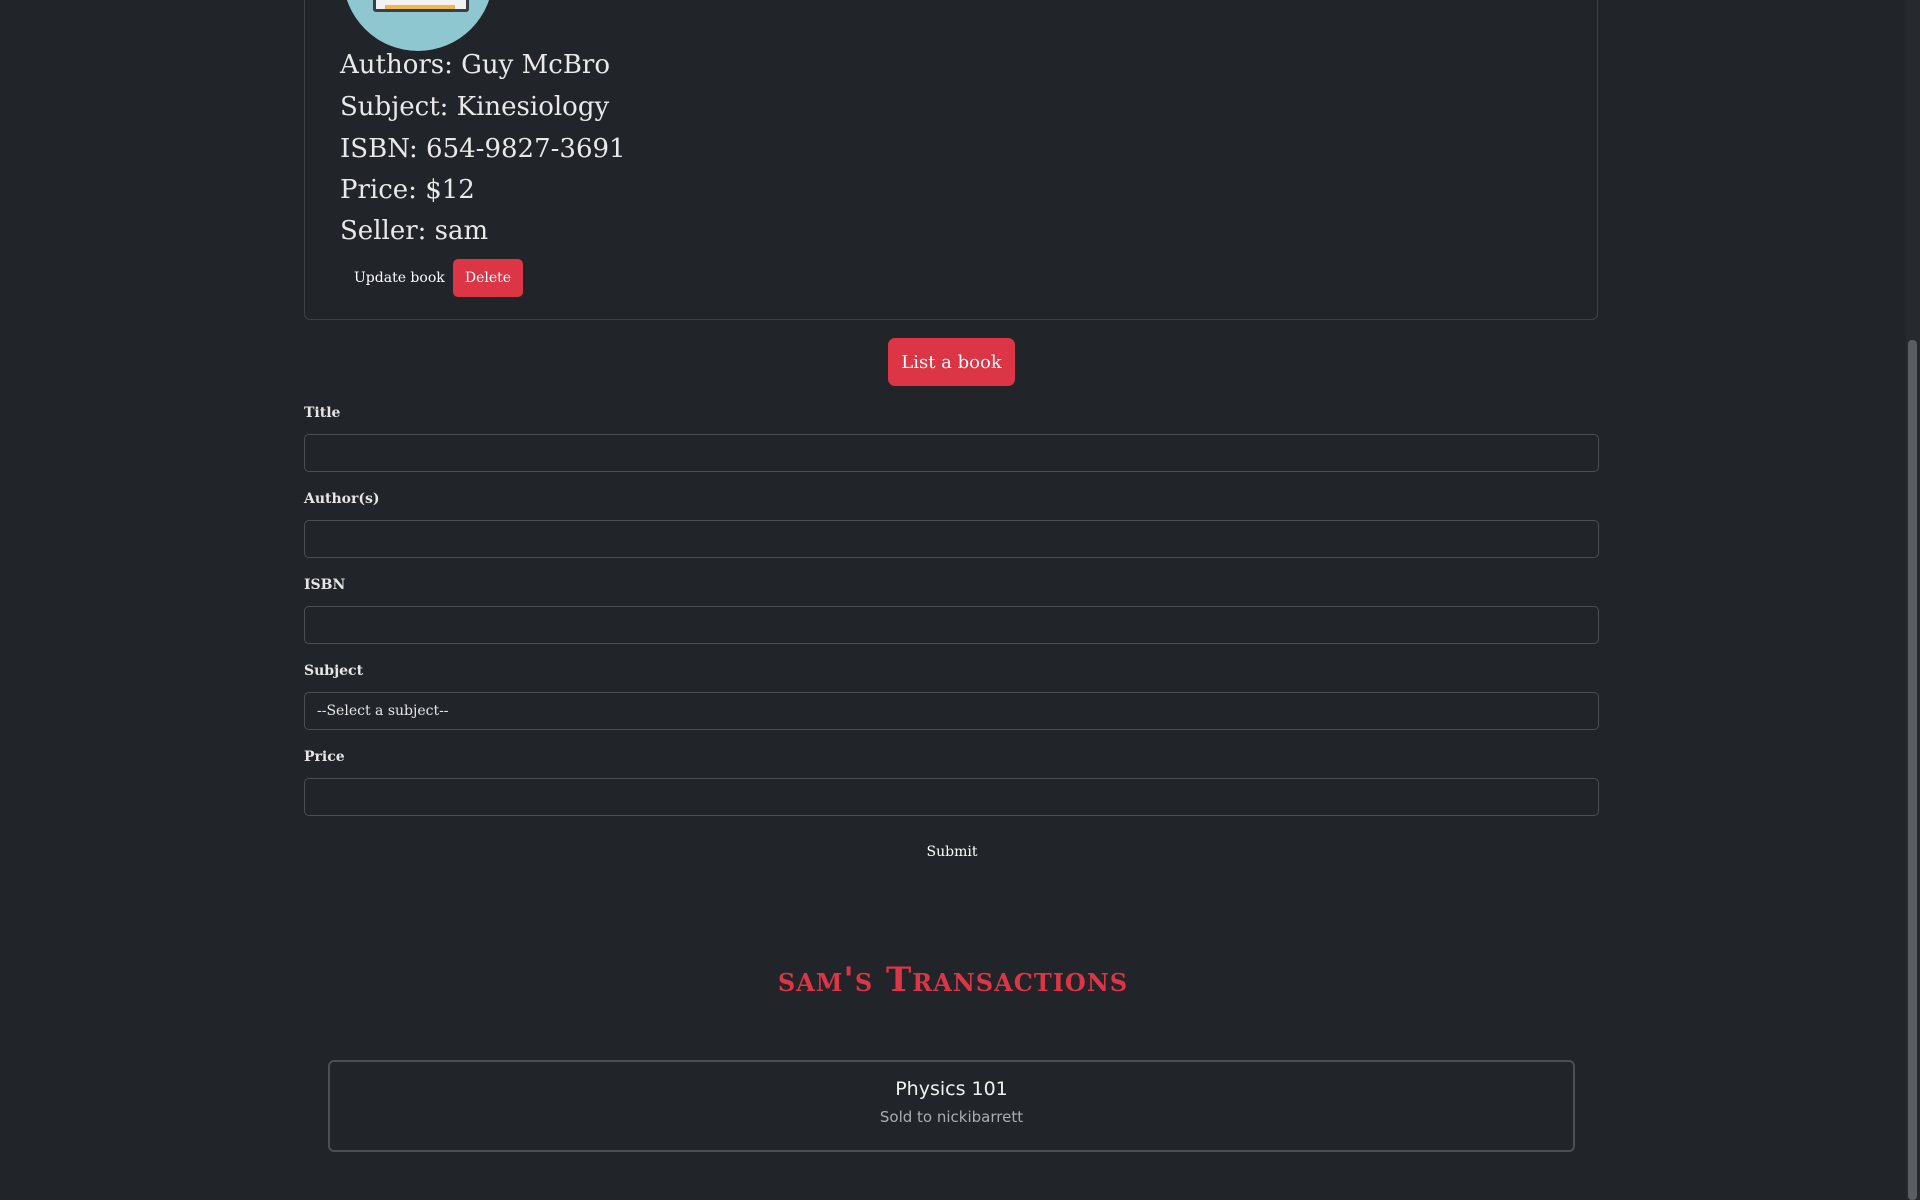  Describe the element at coordinates (951, 1106) in the screenshot. I see `transaction-card: Physics 101 Sold to nickibarrett` at that location.